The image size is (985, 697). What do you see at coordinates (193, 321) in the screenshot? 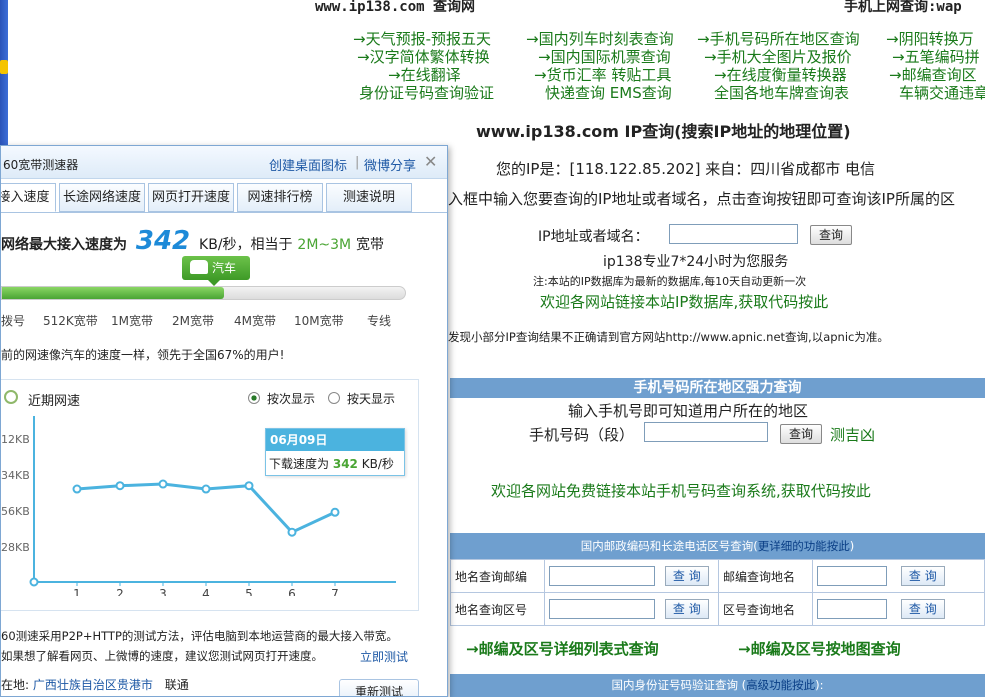
I see `tick-2m: 2M宽带` at bounding box center [193, 321].